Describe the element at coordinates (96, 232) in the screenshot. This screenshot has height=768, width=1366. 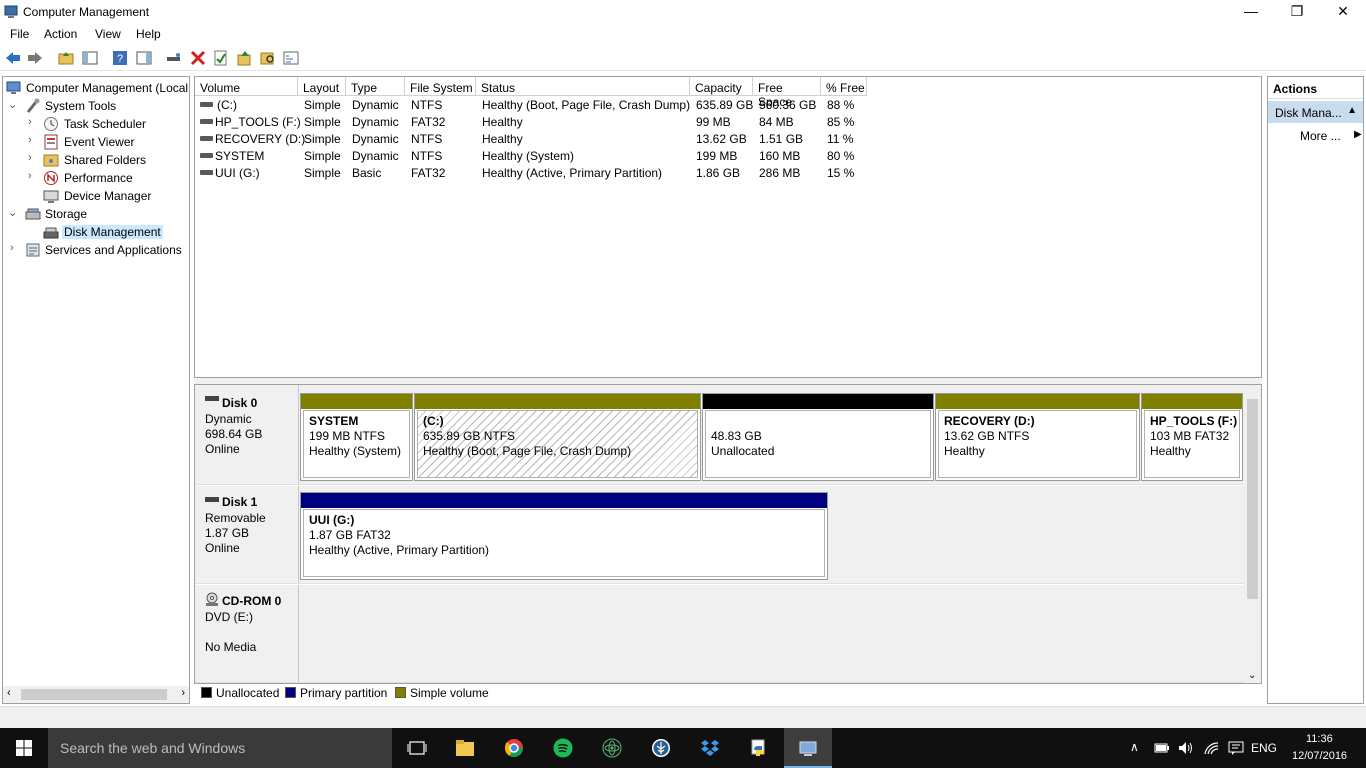
I see `tree-item-disk-management: Disk Management` at that location.